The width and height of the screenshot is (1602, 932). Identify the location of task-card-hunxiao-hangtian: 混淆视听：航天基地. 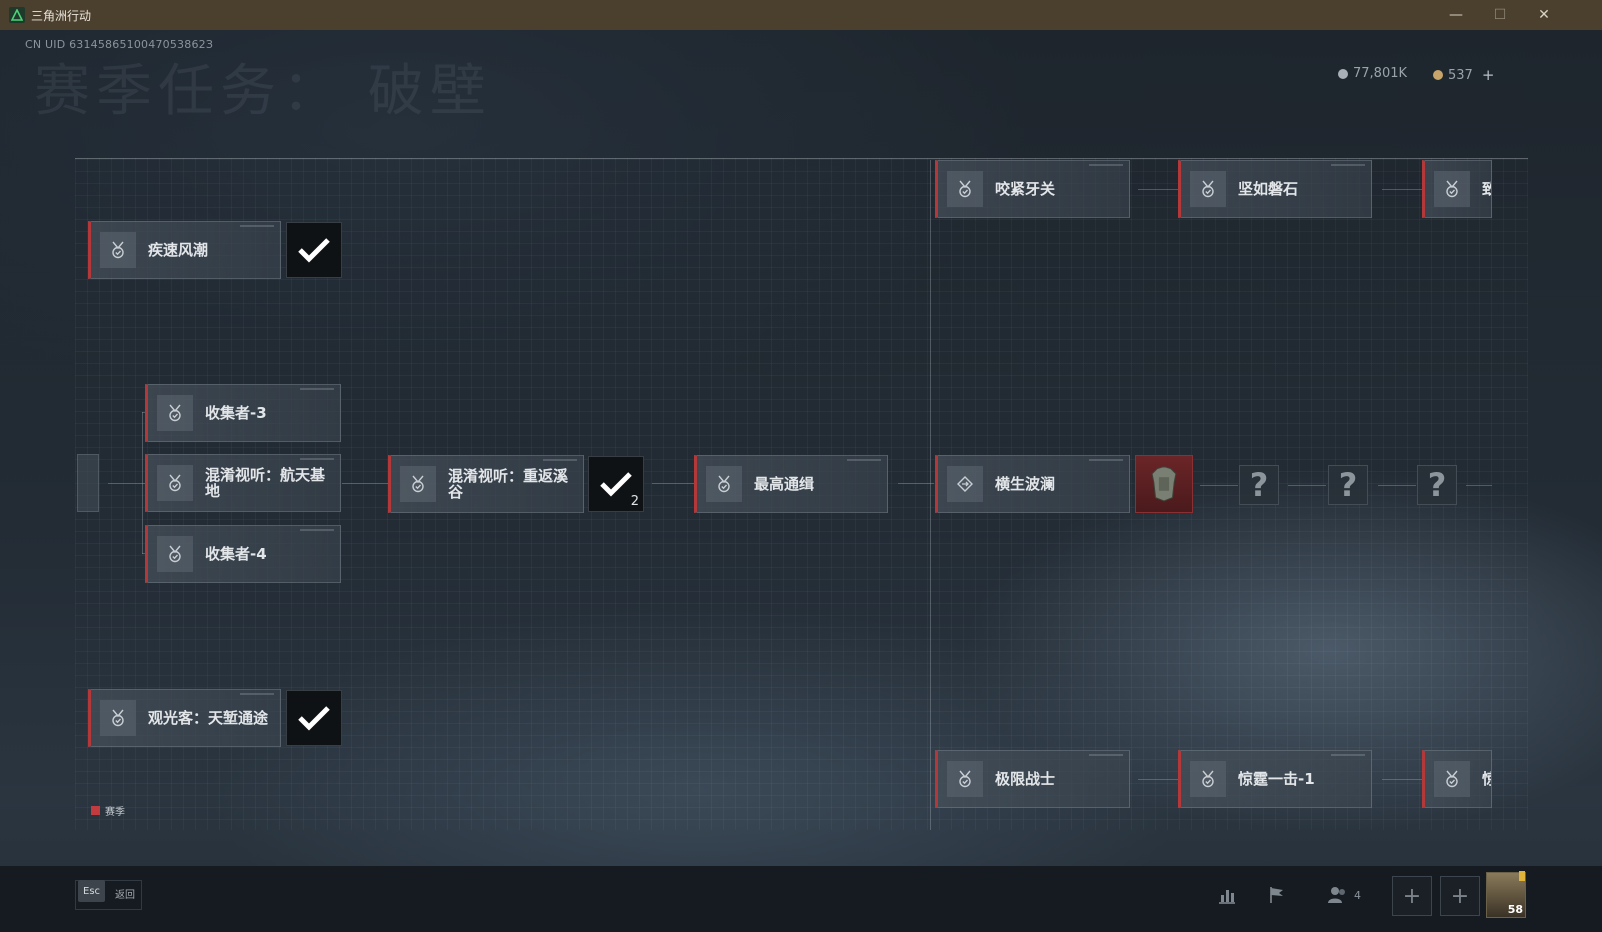
(243, 483).